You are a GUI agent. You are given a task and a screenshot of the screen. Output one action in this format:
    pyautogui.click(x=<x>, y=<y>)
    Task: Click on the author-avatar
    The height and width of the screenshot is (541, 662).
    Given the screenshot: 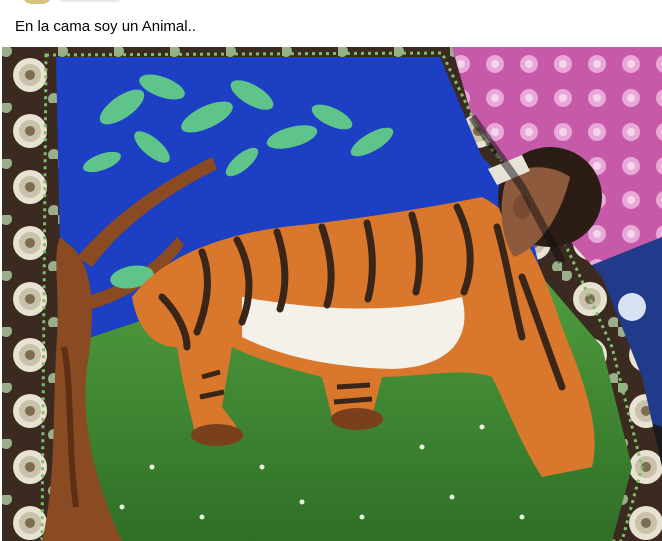 What is the action you would take?
    pyautogui.click(x=37, y=2)
    